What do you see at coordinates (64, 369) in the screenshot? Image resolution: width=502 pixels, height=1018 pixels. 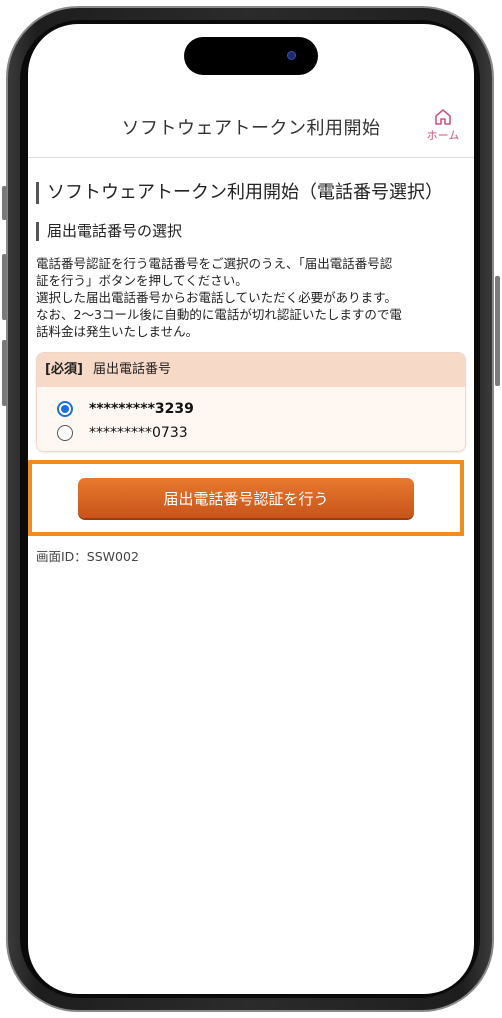 I see `required-tag: [必須]` at bounding box center [64, 369].